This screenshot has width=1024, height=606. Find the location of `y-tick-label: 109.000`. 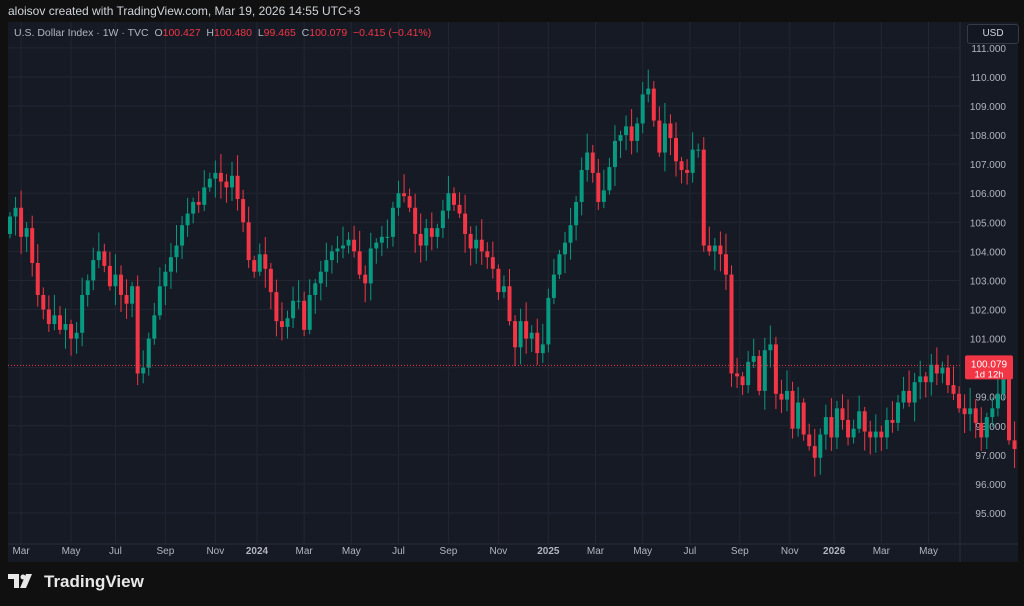

y-tick-label: 109.000 is located at coordinates (988, 107).